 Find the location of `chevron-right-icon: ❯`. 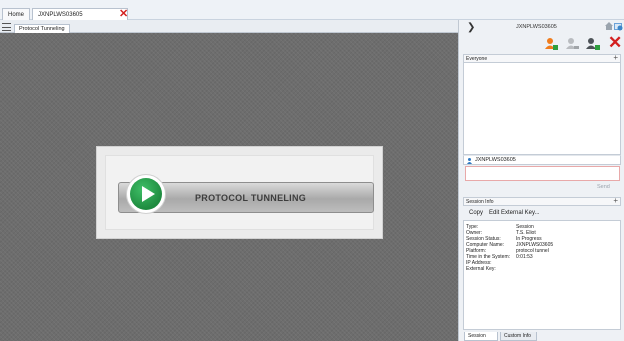

chevron-right-icon: ❯ is located at coordinates (471, 27).